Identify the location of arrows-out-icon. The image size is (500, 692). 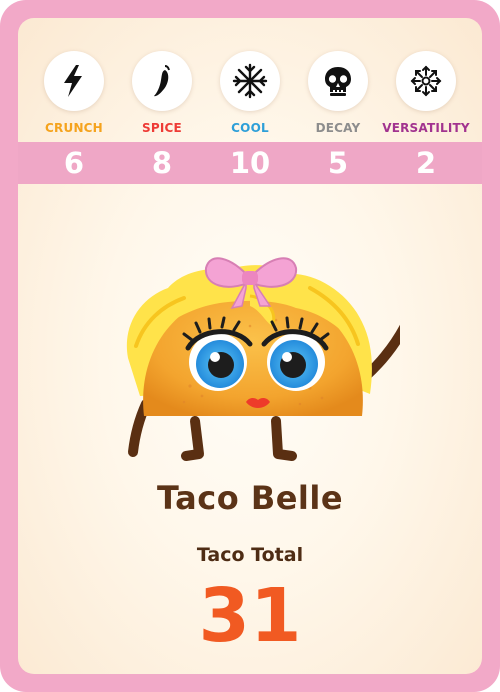
(426, 81).